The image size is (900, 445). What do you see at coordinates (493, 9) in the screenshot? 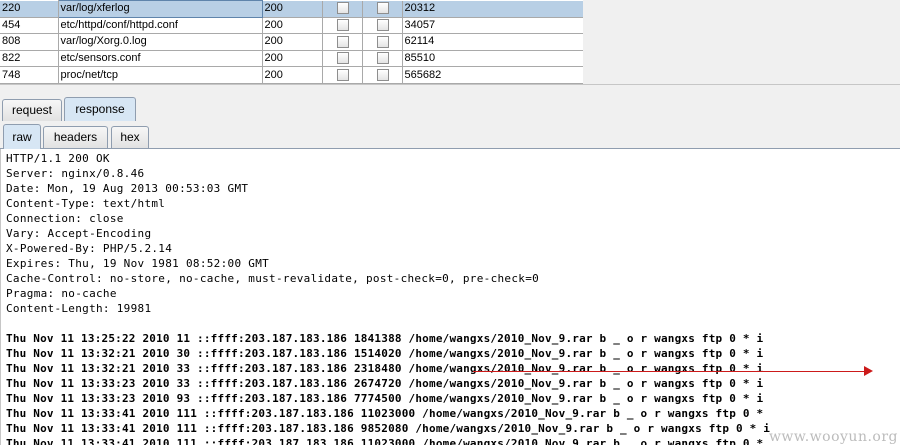
I see `row-length: 20312` at bounding box center [493, 9].